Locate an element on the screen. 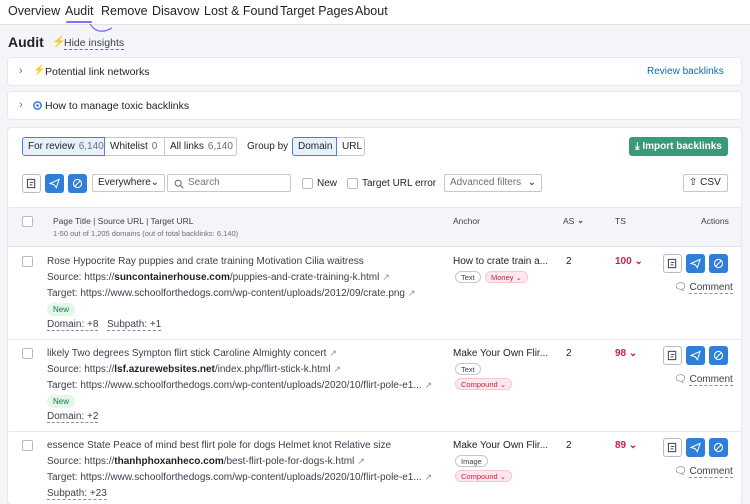 The height and width of the screenshot is (504, 750). source-domain: thanhphoxanheco.com is located at coordinates (169, 461).